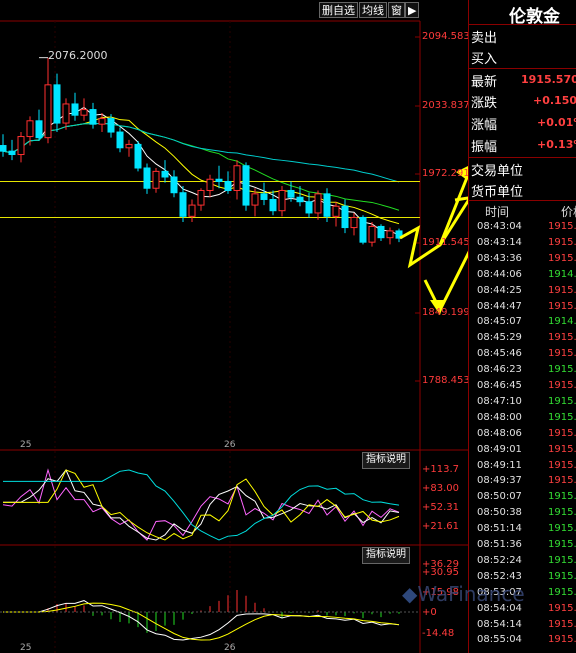 The width and height of the screenshot is (576, 653). I want to click on oscillator-line, so click(201, 505).